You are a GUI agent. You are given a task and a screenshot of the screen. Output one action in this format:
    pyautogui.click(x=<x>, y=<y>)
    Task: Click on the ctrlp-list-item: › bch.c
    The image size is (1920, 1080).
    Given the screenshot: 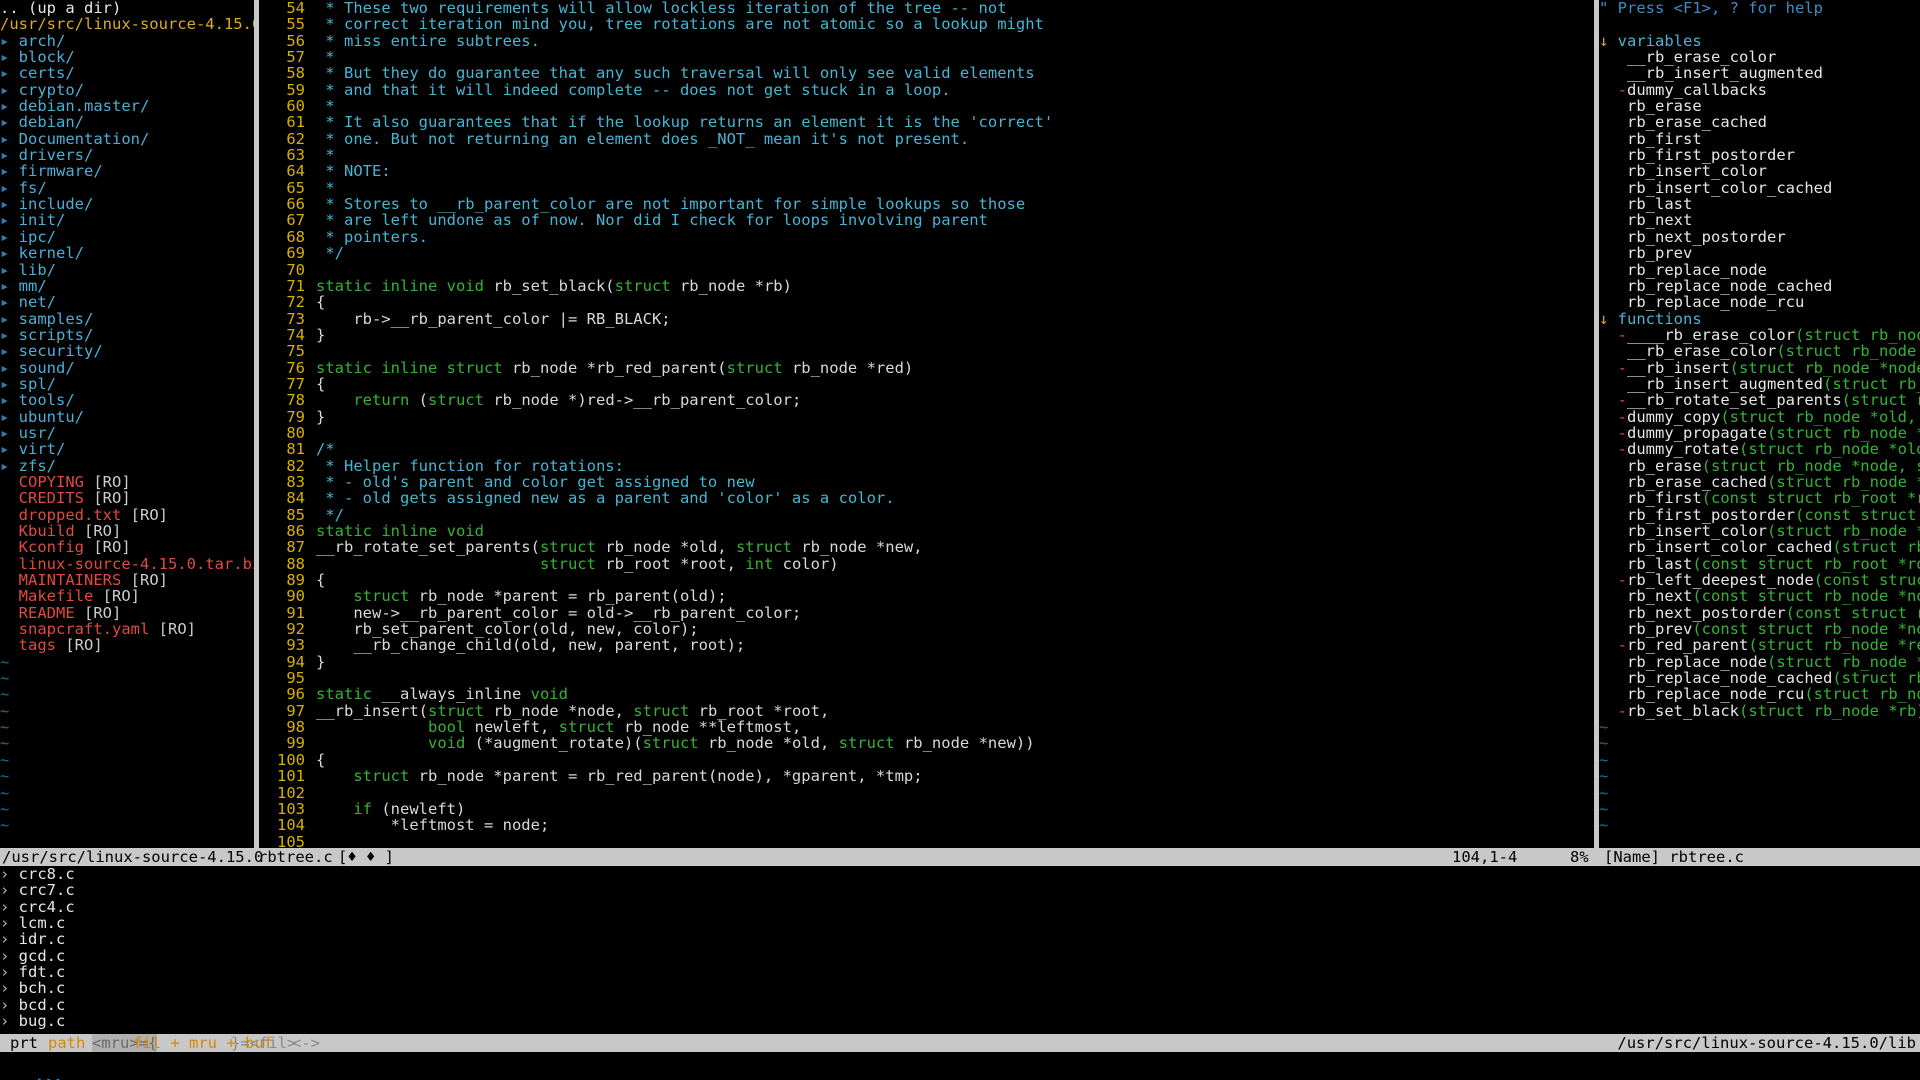 What is the action you would take?
    pyautogui.click(x=960, y=988)
    